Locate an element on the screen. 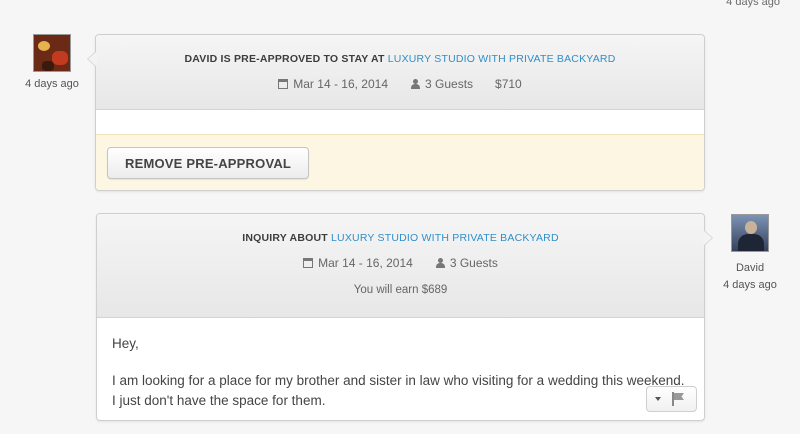  message-greeting: Hey, is located at coordinates (125, 343).